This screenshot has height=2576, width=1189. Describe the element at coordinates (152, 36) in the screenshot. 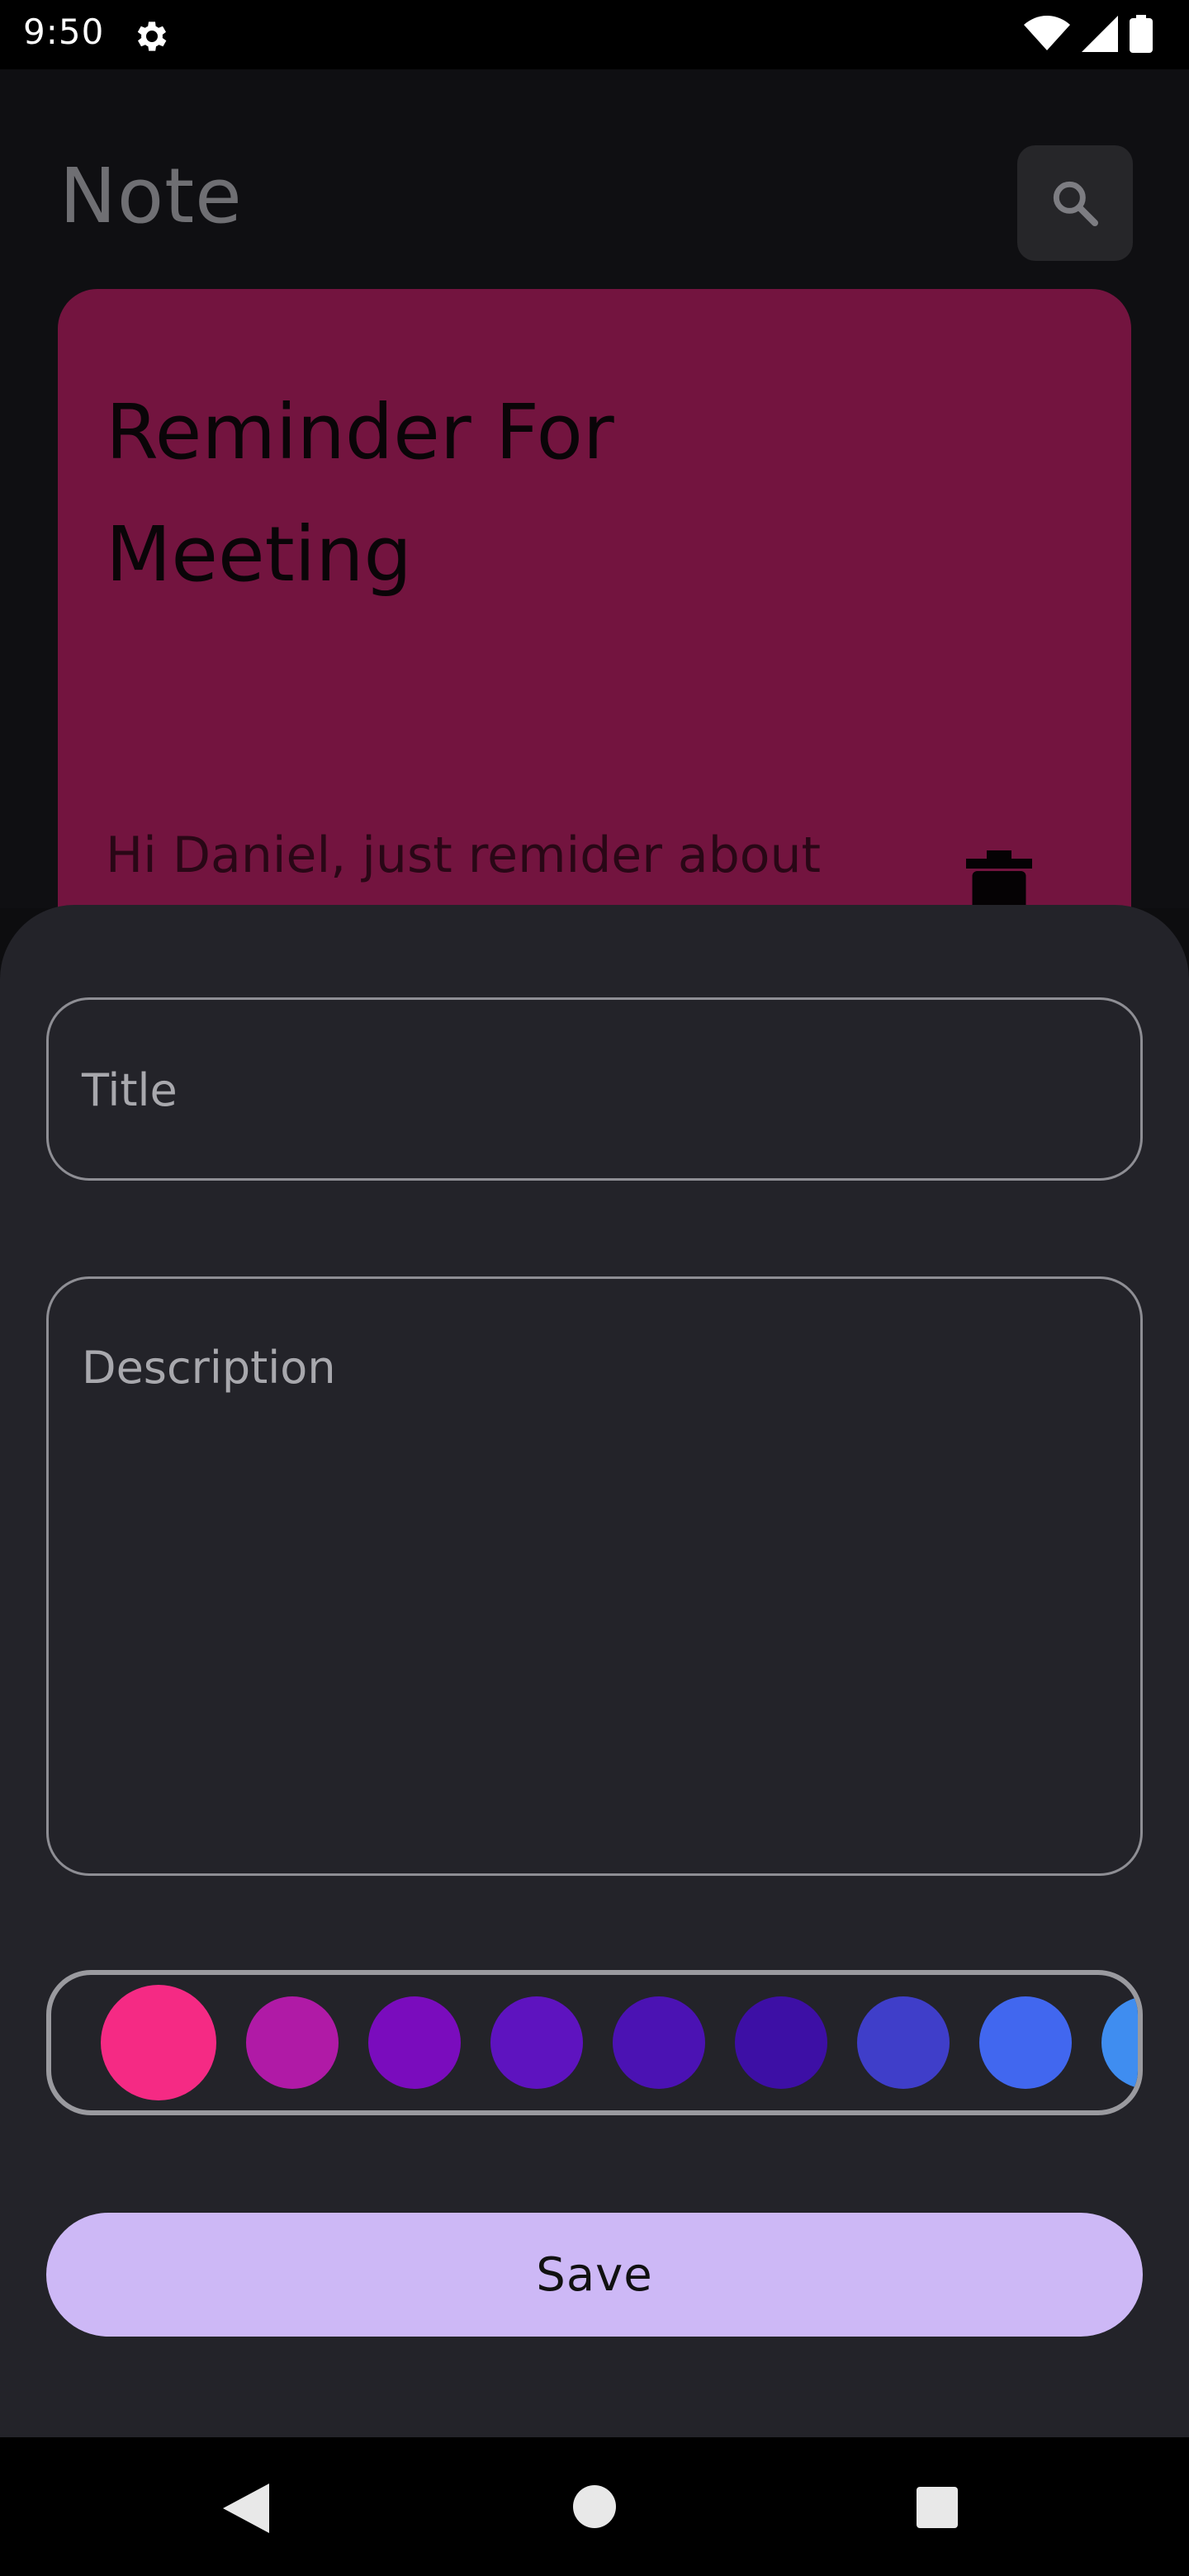

I see `settings-gear-icon` at that location.